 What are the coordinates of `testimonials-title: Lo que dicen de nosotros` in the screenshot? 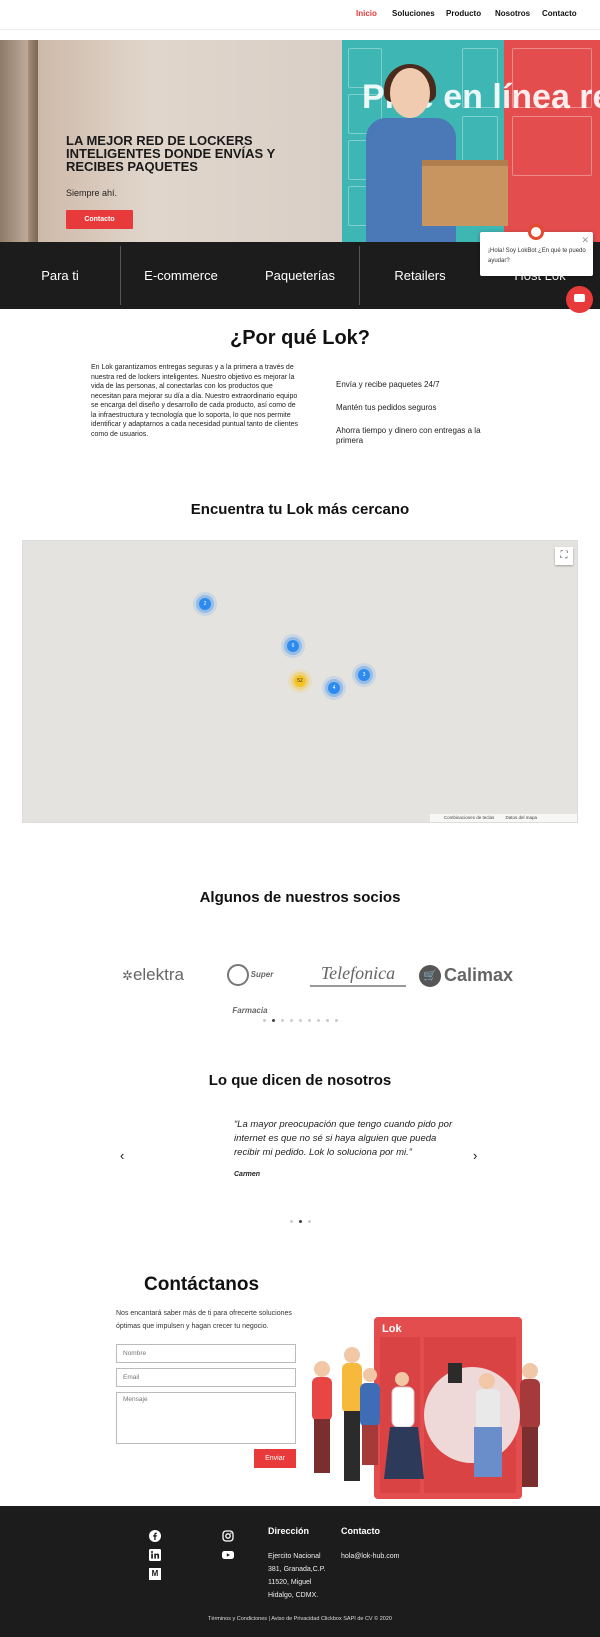 It's located at (300, 1080).